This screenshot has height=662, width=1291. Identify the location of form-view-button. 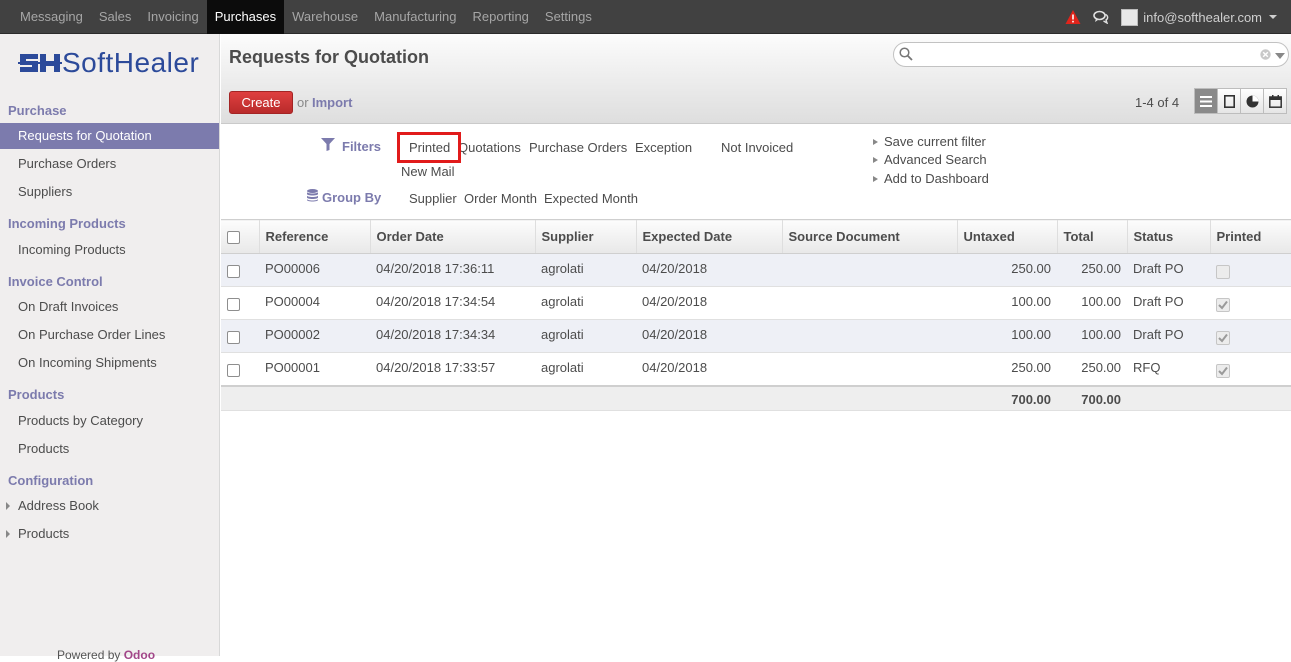
(1229, 101).